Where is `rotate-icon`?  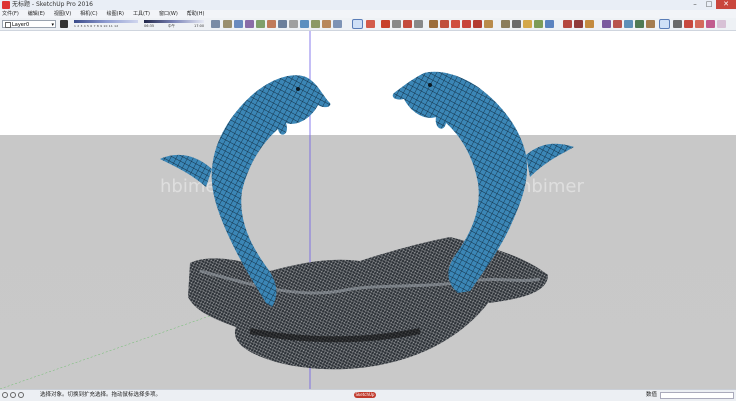
rotate-icon is located at coordinates (466, 24).